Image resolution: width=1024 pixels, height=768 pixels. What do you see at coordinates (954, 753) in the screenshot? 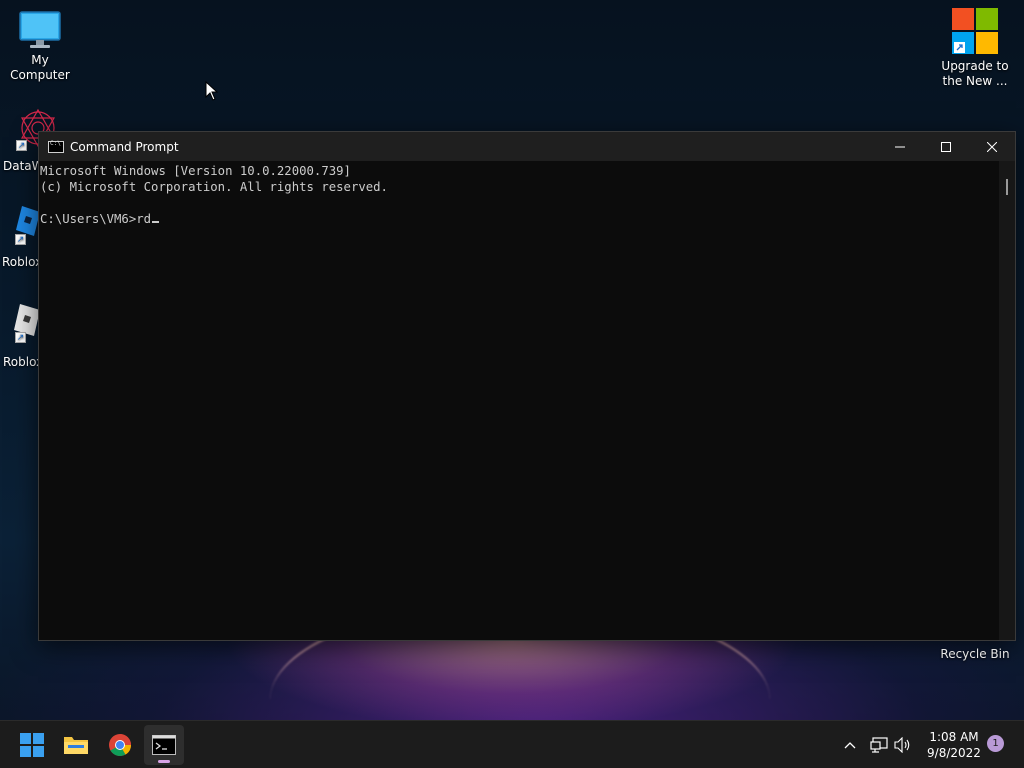
I see `clock-date: 9/8/2022` at bounding box center [954, 753].